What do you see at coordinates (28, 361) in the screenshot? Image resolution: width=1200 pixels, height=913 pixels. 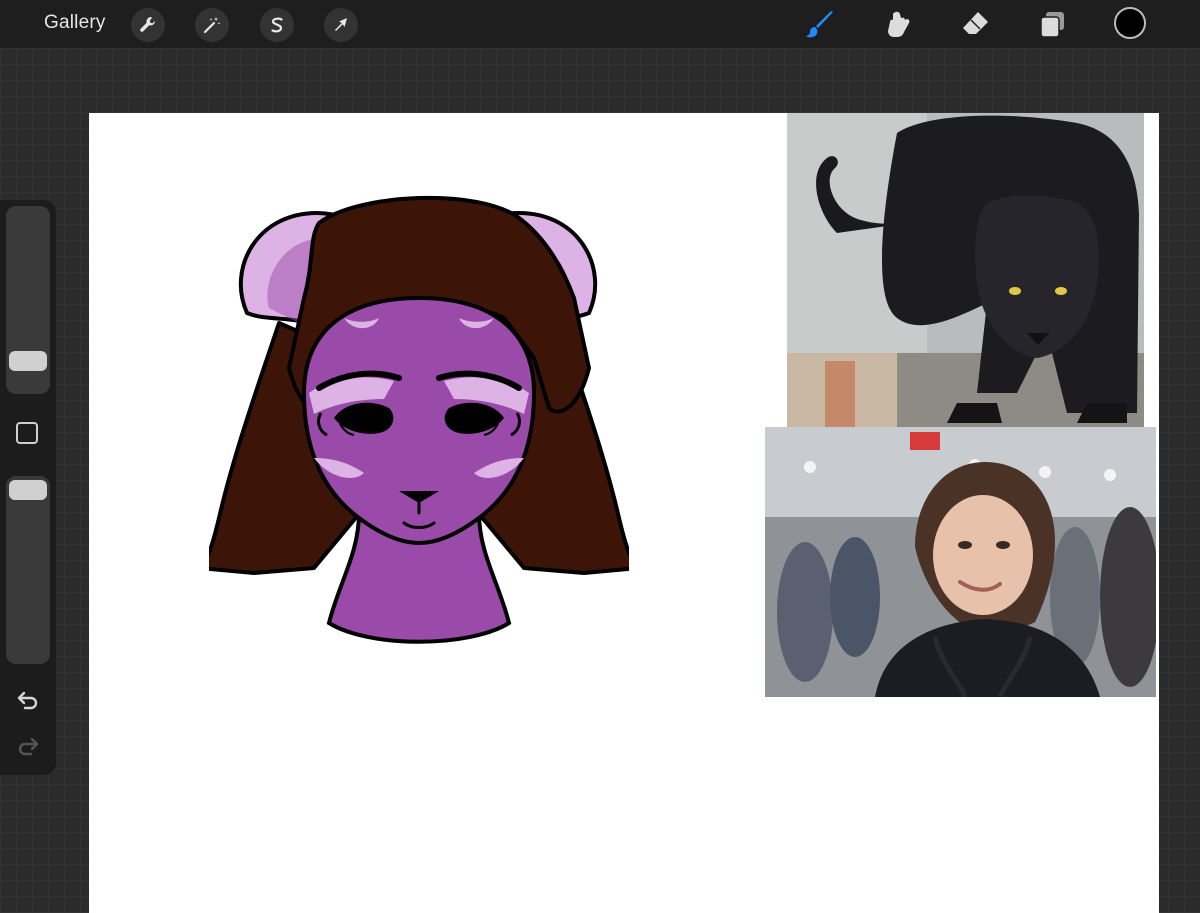 I see `brush-size-thumb` at bounding box center [28, 361].